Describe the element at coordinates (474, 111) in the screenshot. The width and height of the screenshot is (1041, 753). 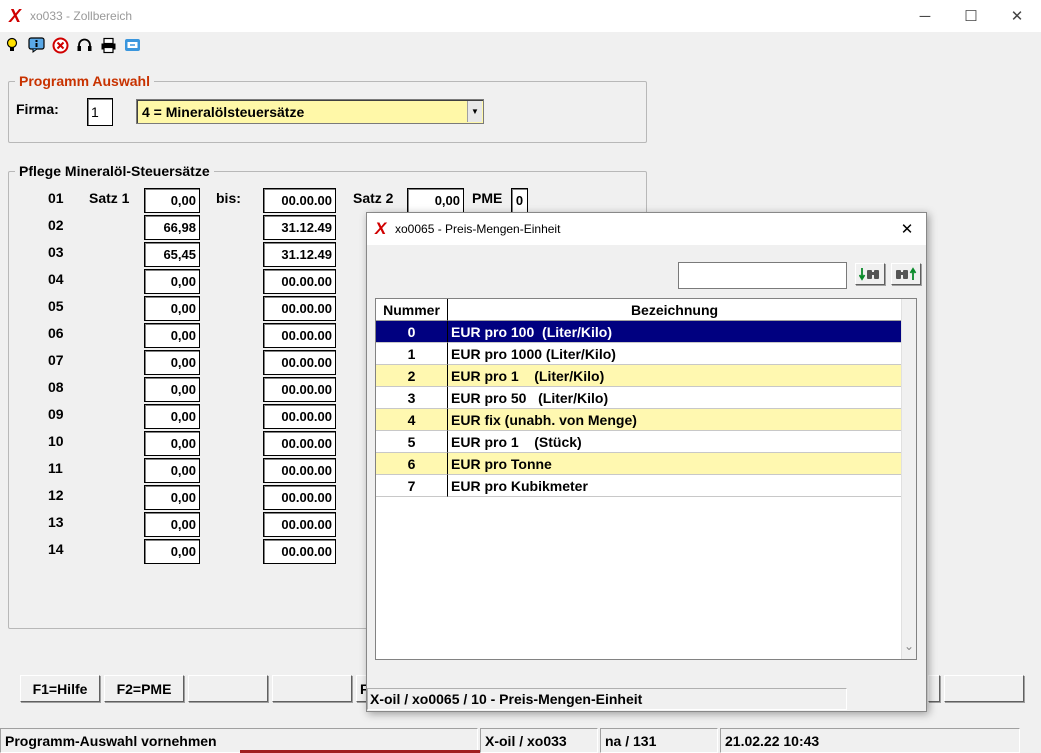
I see `chevron-down-icon: ▼` at that location.